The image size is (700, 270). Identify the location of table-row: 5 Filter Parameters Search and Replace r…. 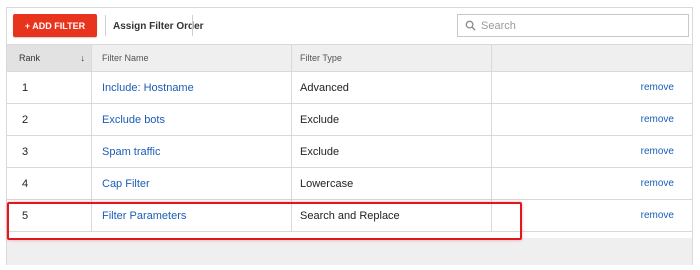
(349, 216).